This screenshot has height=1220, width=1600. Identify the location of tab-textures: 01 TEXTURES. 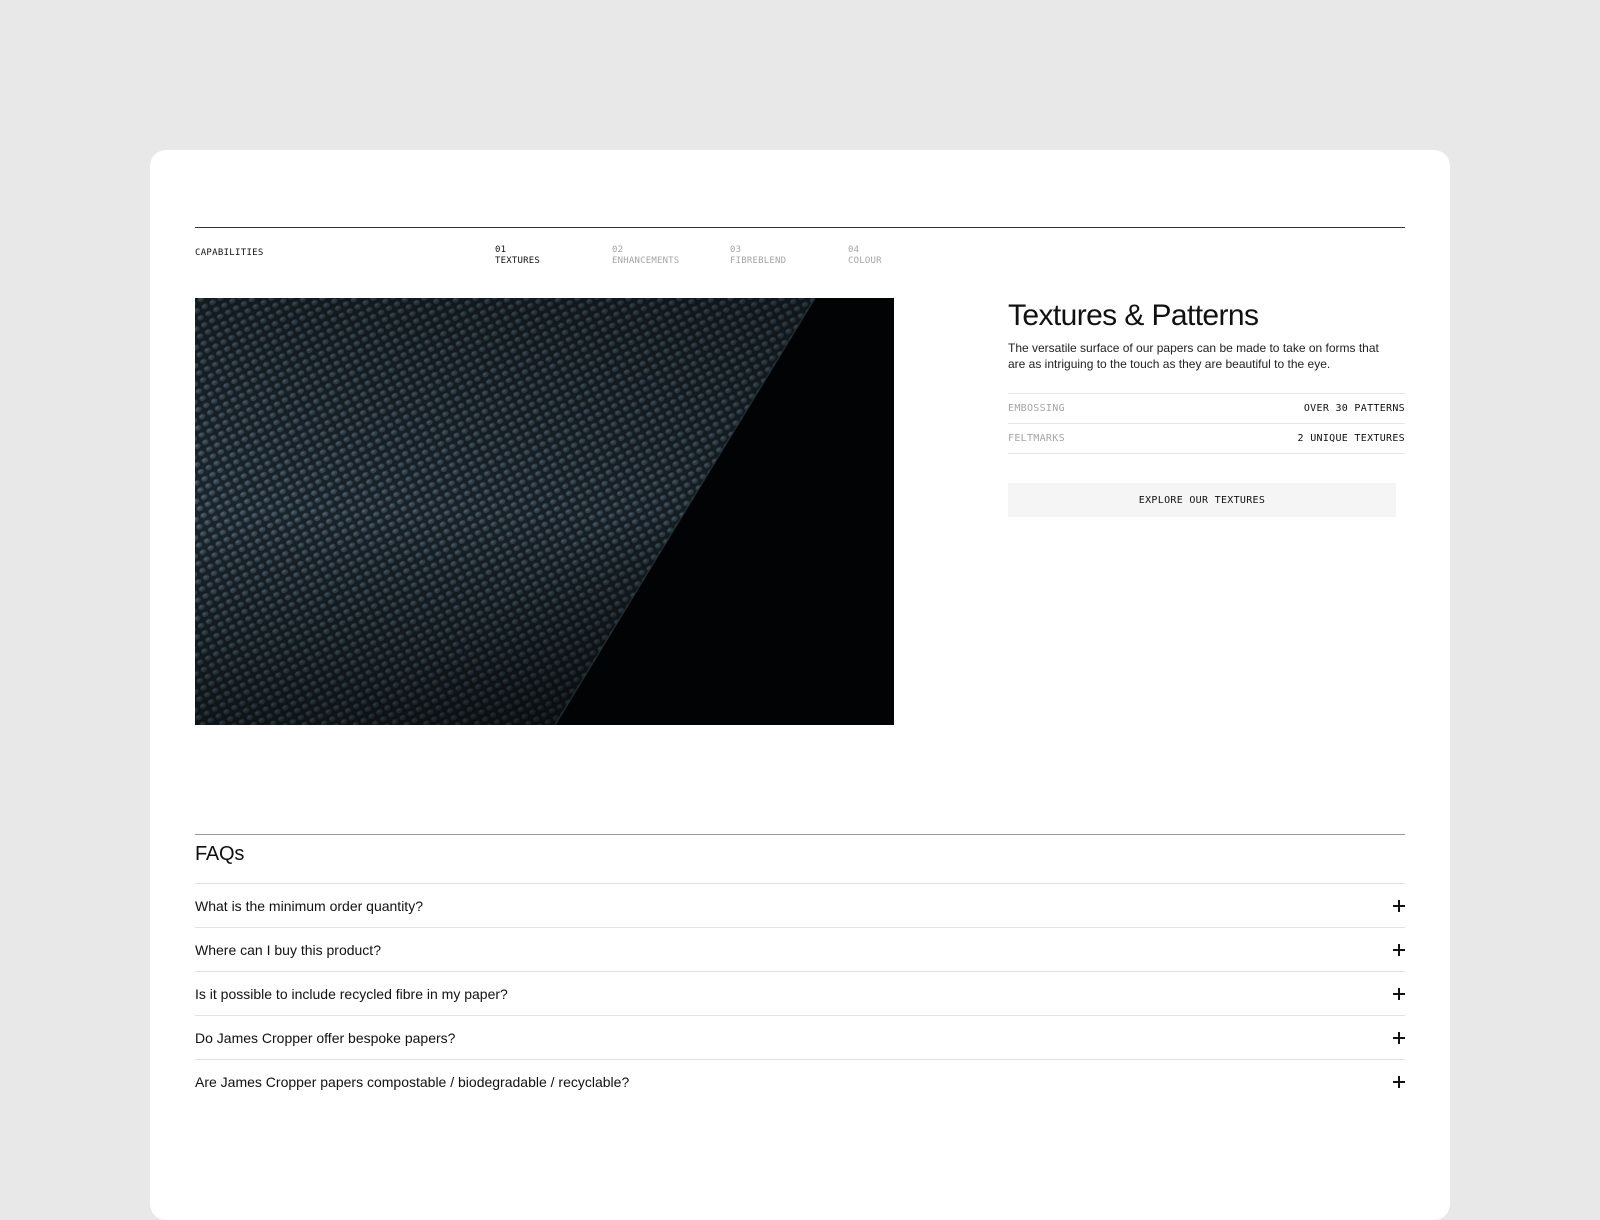
(517, 256).